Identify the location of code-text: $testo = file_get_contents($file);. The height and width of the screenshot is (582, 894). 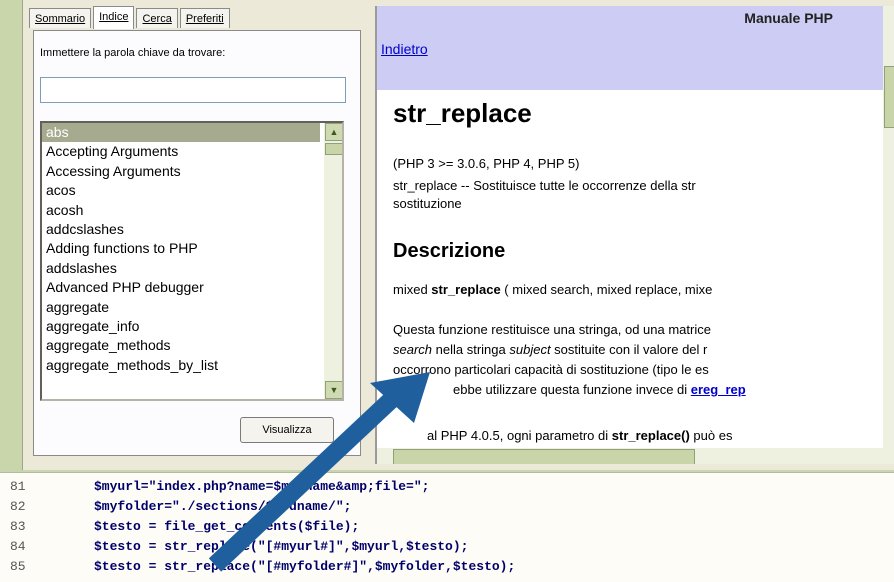
(227, 526).